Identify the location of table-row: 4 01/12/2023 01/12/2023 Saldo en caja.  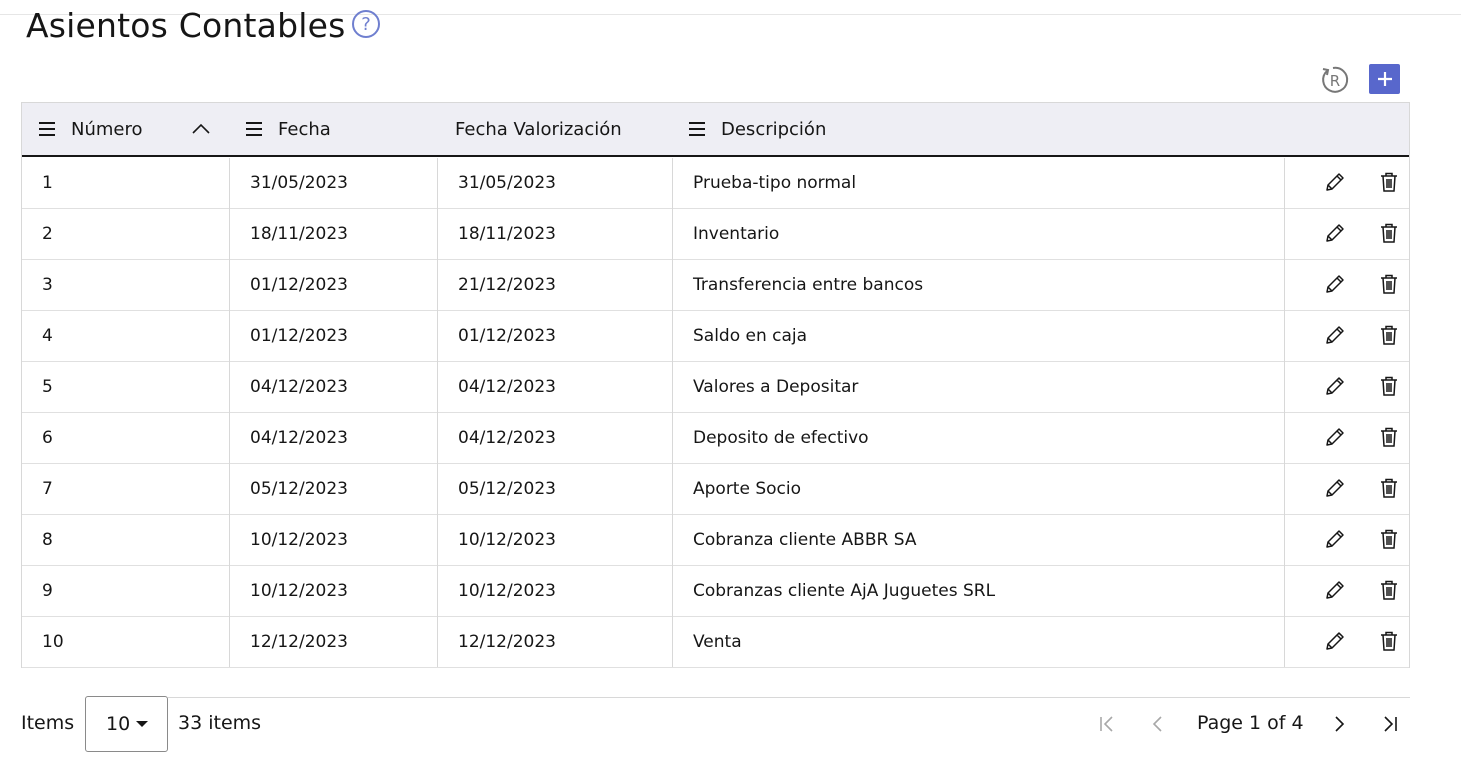
(715, 336).